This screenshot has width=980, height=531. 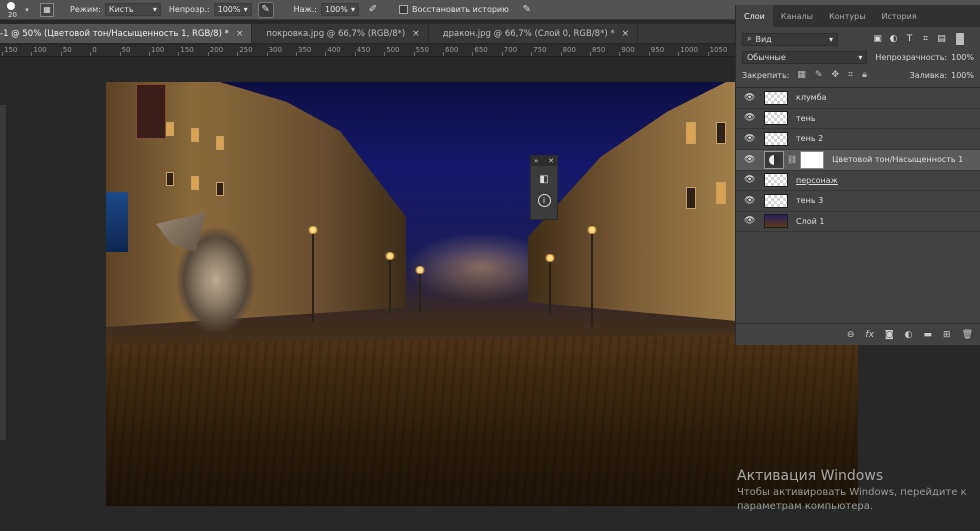 I want to click on brush-settings-icon: ▦, so click(x=47, y=9).